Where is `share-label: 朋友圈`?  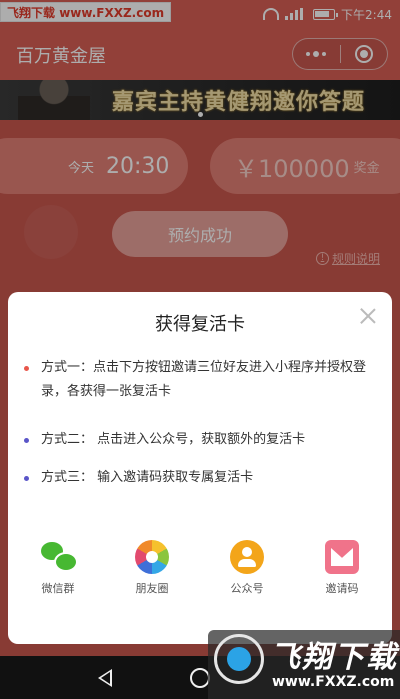
share-label: 朋友圈 is located at coordinates (152, 588).